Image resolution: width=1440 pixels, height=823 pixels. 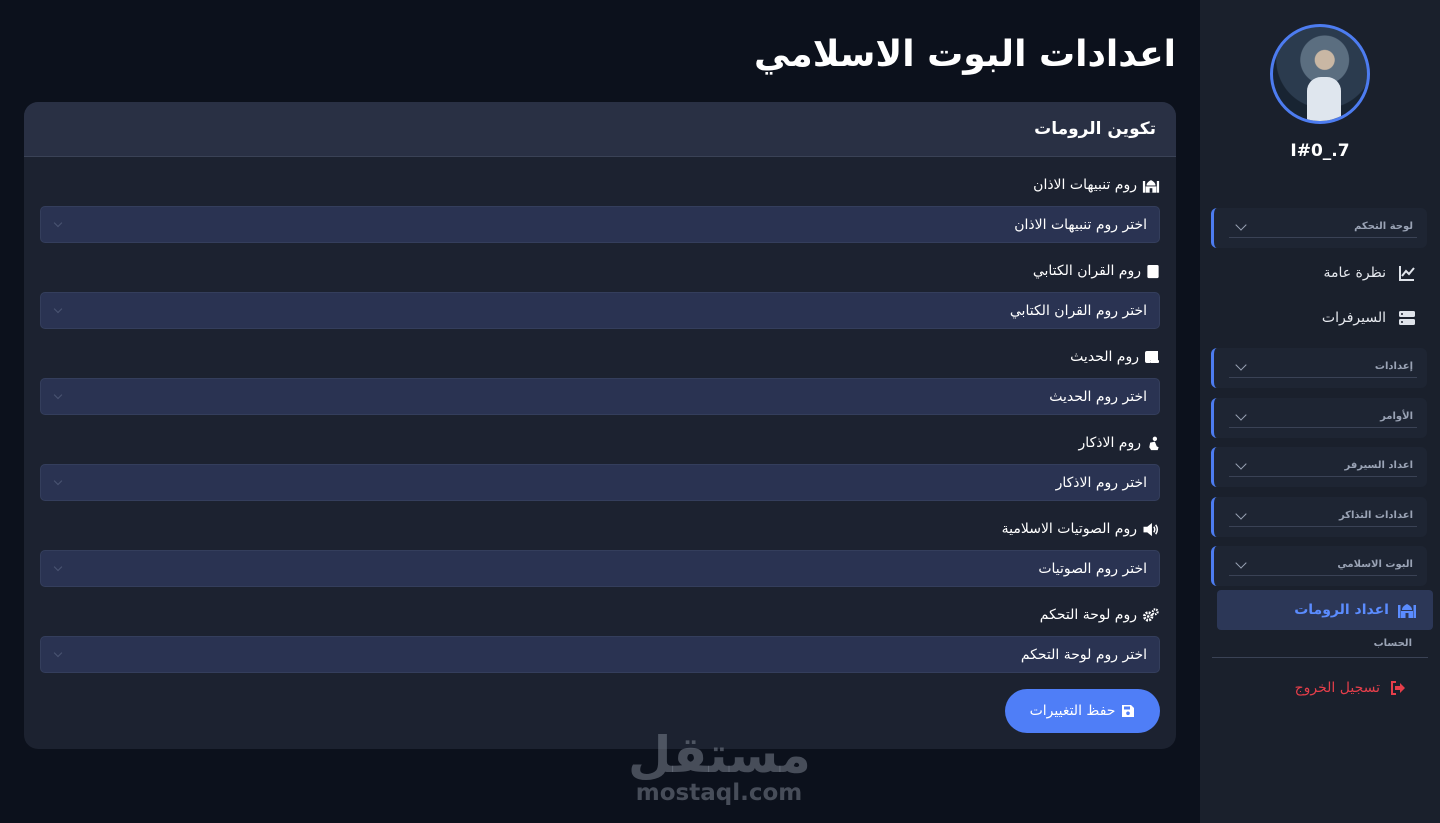 I want to click on watermark-logo: مستقل, so click(x=719, y=755).